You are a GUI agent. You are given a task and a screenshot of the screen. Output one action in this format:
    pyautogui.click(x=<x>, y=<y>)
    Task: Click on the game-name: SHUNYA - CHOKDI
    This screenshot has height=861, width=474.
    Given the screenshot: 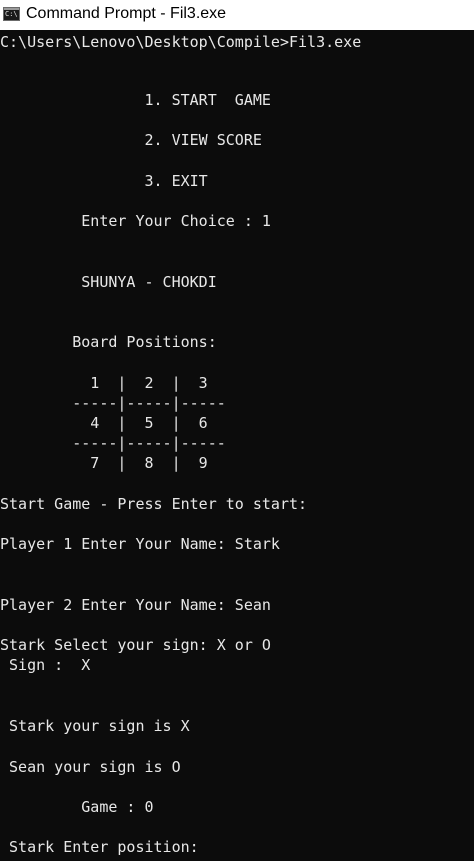 What is the action you would take?
    pyautogui.click(x=108, y=282)
    